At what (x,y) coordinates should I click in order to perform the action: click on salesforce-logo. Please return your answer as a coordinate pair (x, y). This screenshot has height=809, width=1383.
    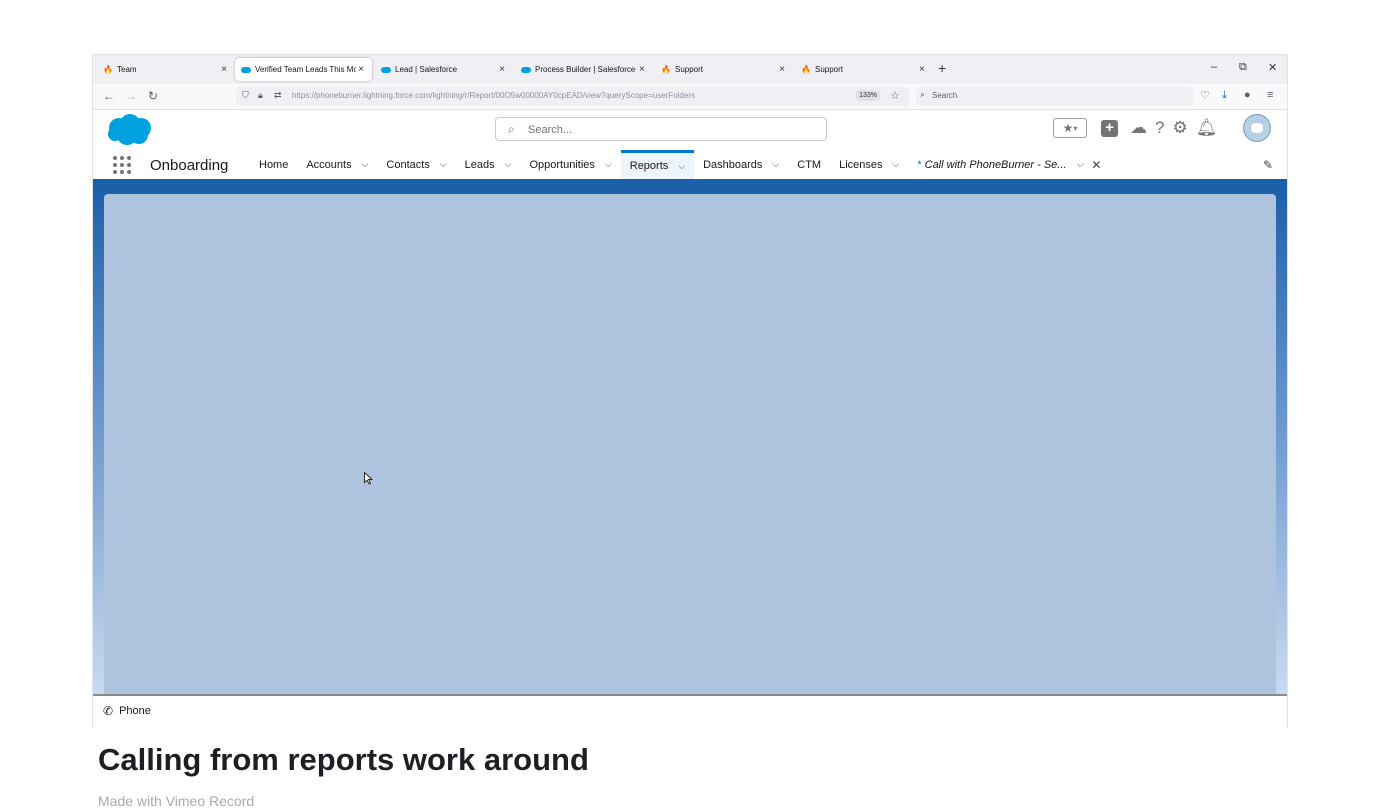
    Looking at the image, I should click on (130, 130).